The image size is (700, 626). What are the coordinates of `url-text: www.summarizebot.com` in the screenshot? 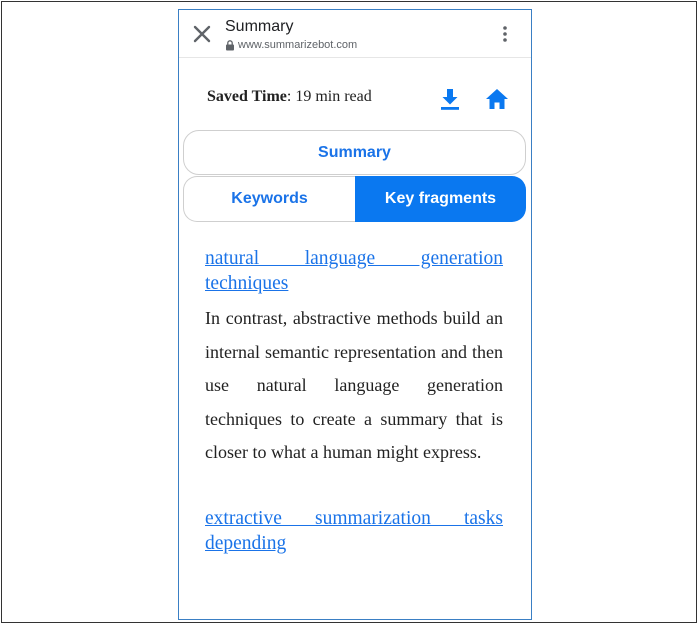 It's located at (298, 45).